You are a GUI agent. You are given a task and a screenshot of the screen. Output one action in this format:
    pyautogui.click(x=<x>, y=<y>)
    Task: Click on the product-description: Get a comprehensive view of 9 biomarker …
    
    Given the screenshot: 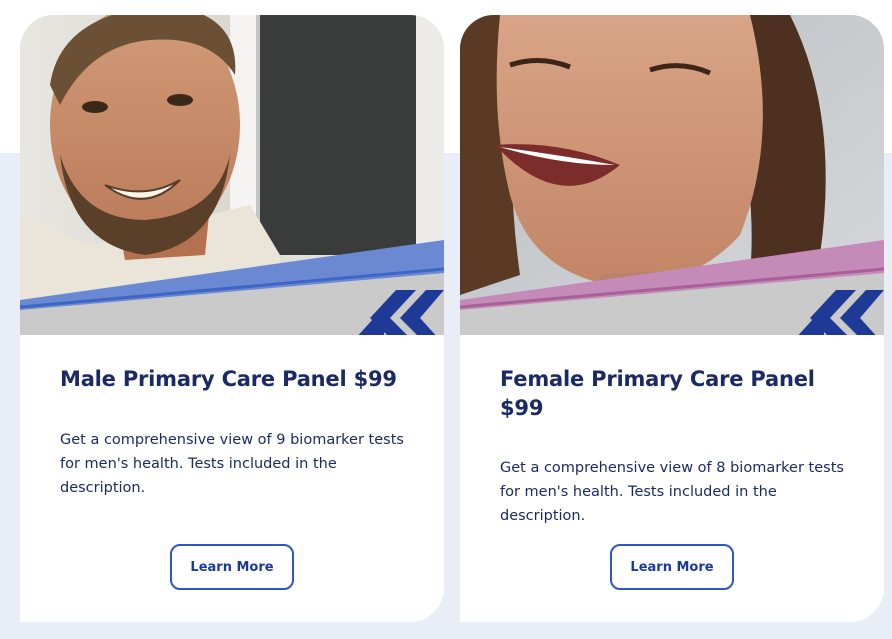 What is the action you would take?
    pyautogui.click(x=232, y=464)
    